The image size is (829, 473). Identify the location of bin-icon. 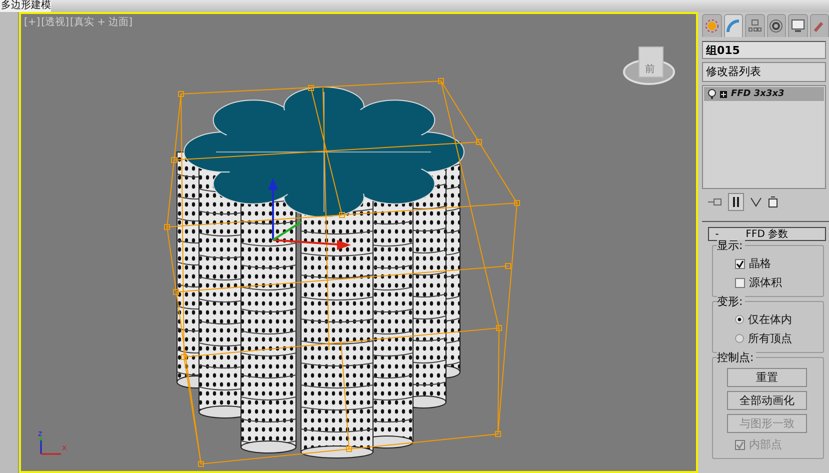
(773, 202).